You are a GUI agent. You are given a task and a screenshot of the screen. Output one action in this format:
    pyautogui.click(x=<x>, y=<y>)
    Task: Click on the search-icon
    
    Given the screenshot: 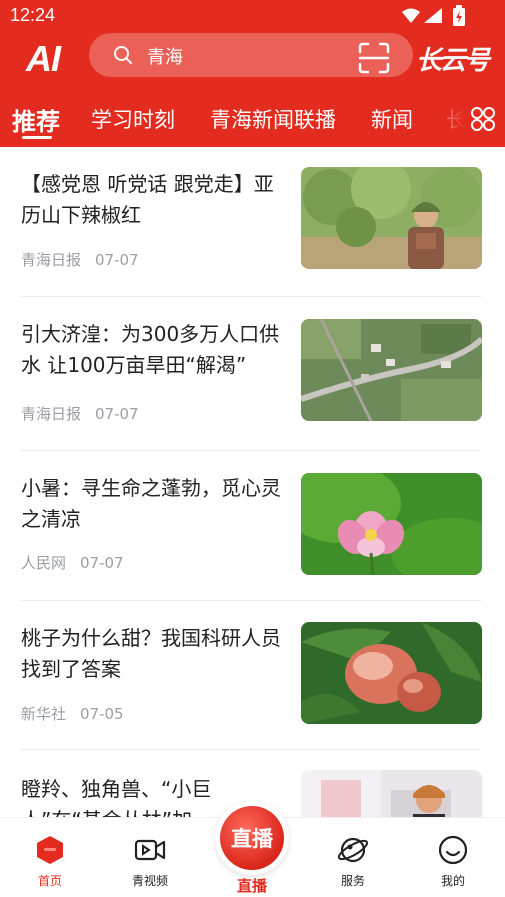 What is the action you would take?
    pyautogui.click(x=123, y=55)
    